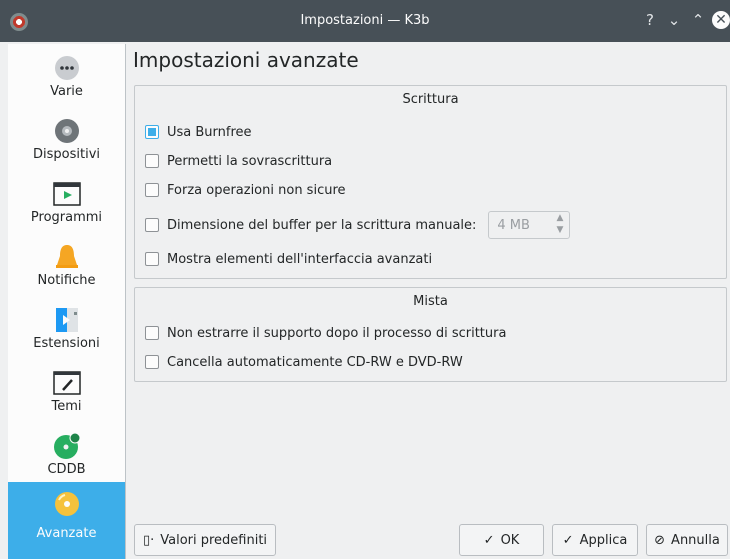 The width and height of the screenshot is (730, 559). I want to click on minimize-button: ⌄, so click(674, 20).